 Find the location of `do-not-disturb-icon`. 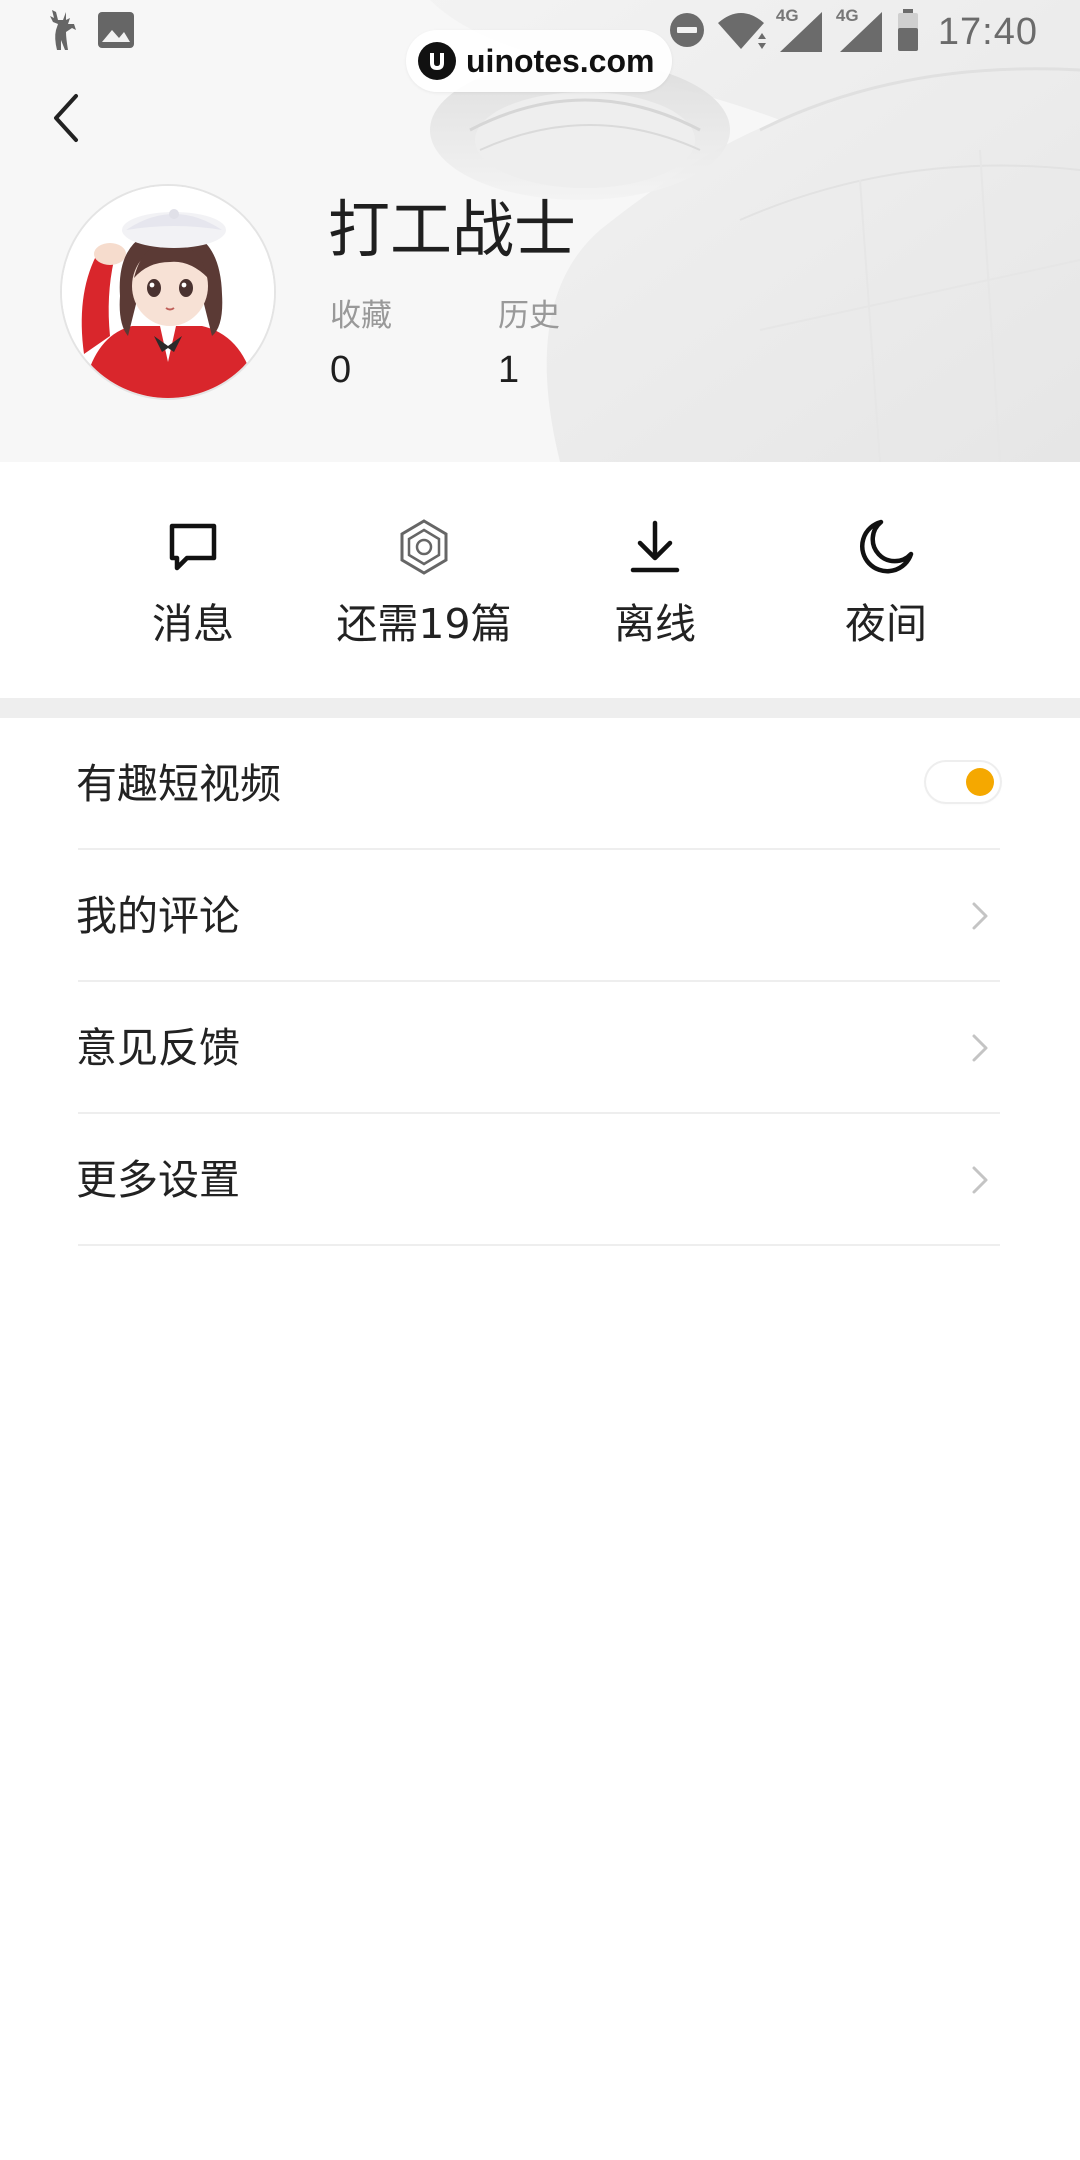

do-not-disturb-icon is located at coordinates (687, 32).